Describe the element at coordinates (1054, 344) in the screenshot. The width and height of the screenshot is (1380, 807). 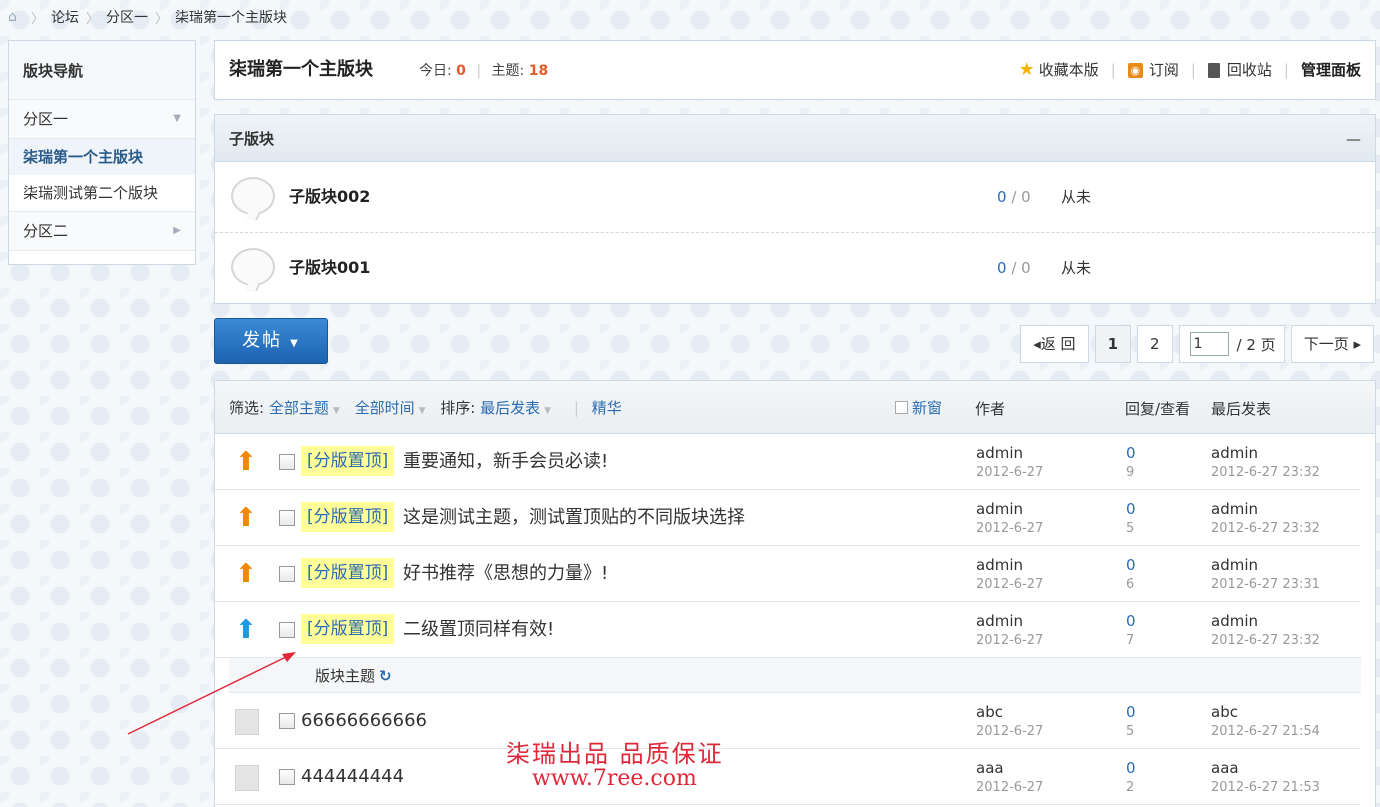
I see `back-button: ◂返 回` at that location.